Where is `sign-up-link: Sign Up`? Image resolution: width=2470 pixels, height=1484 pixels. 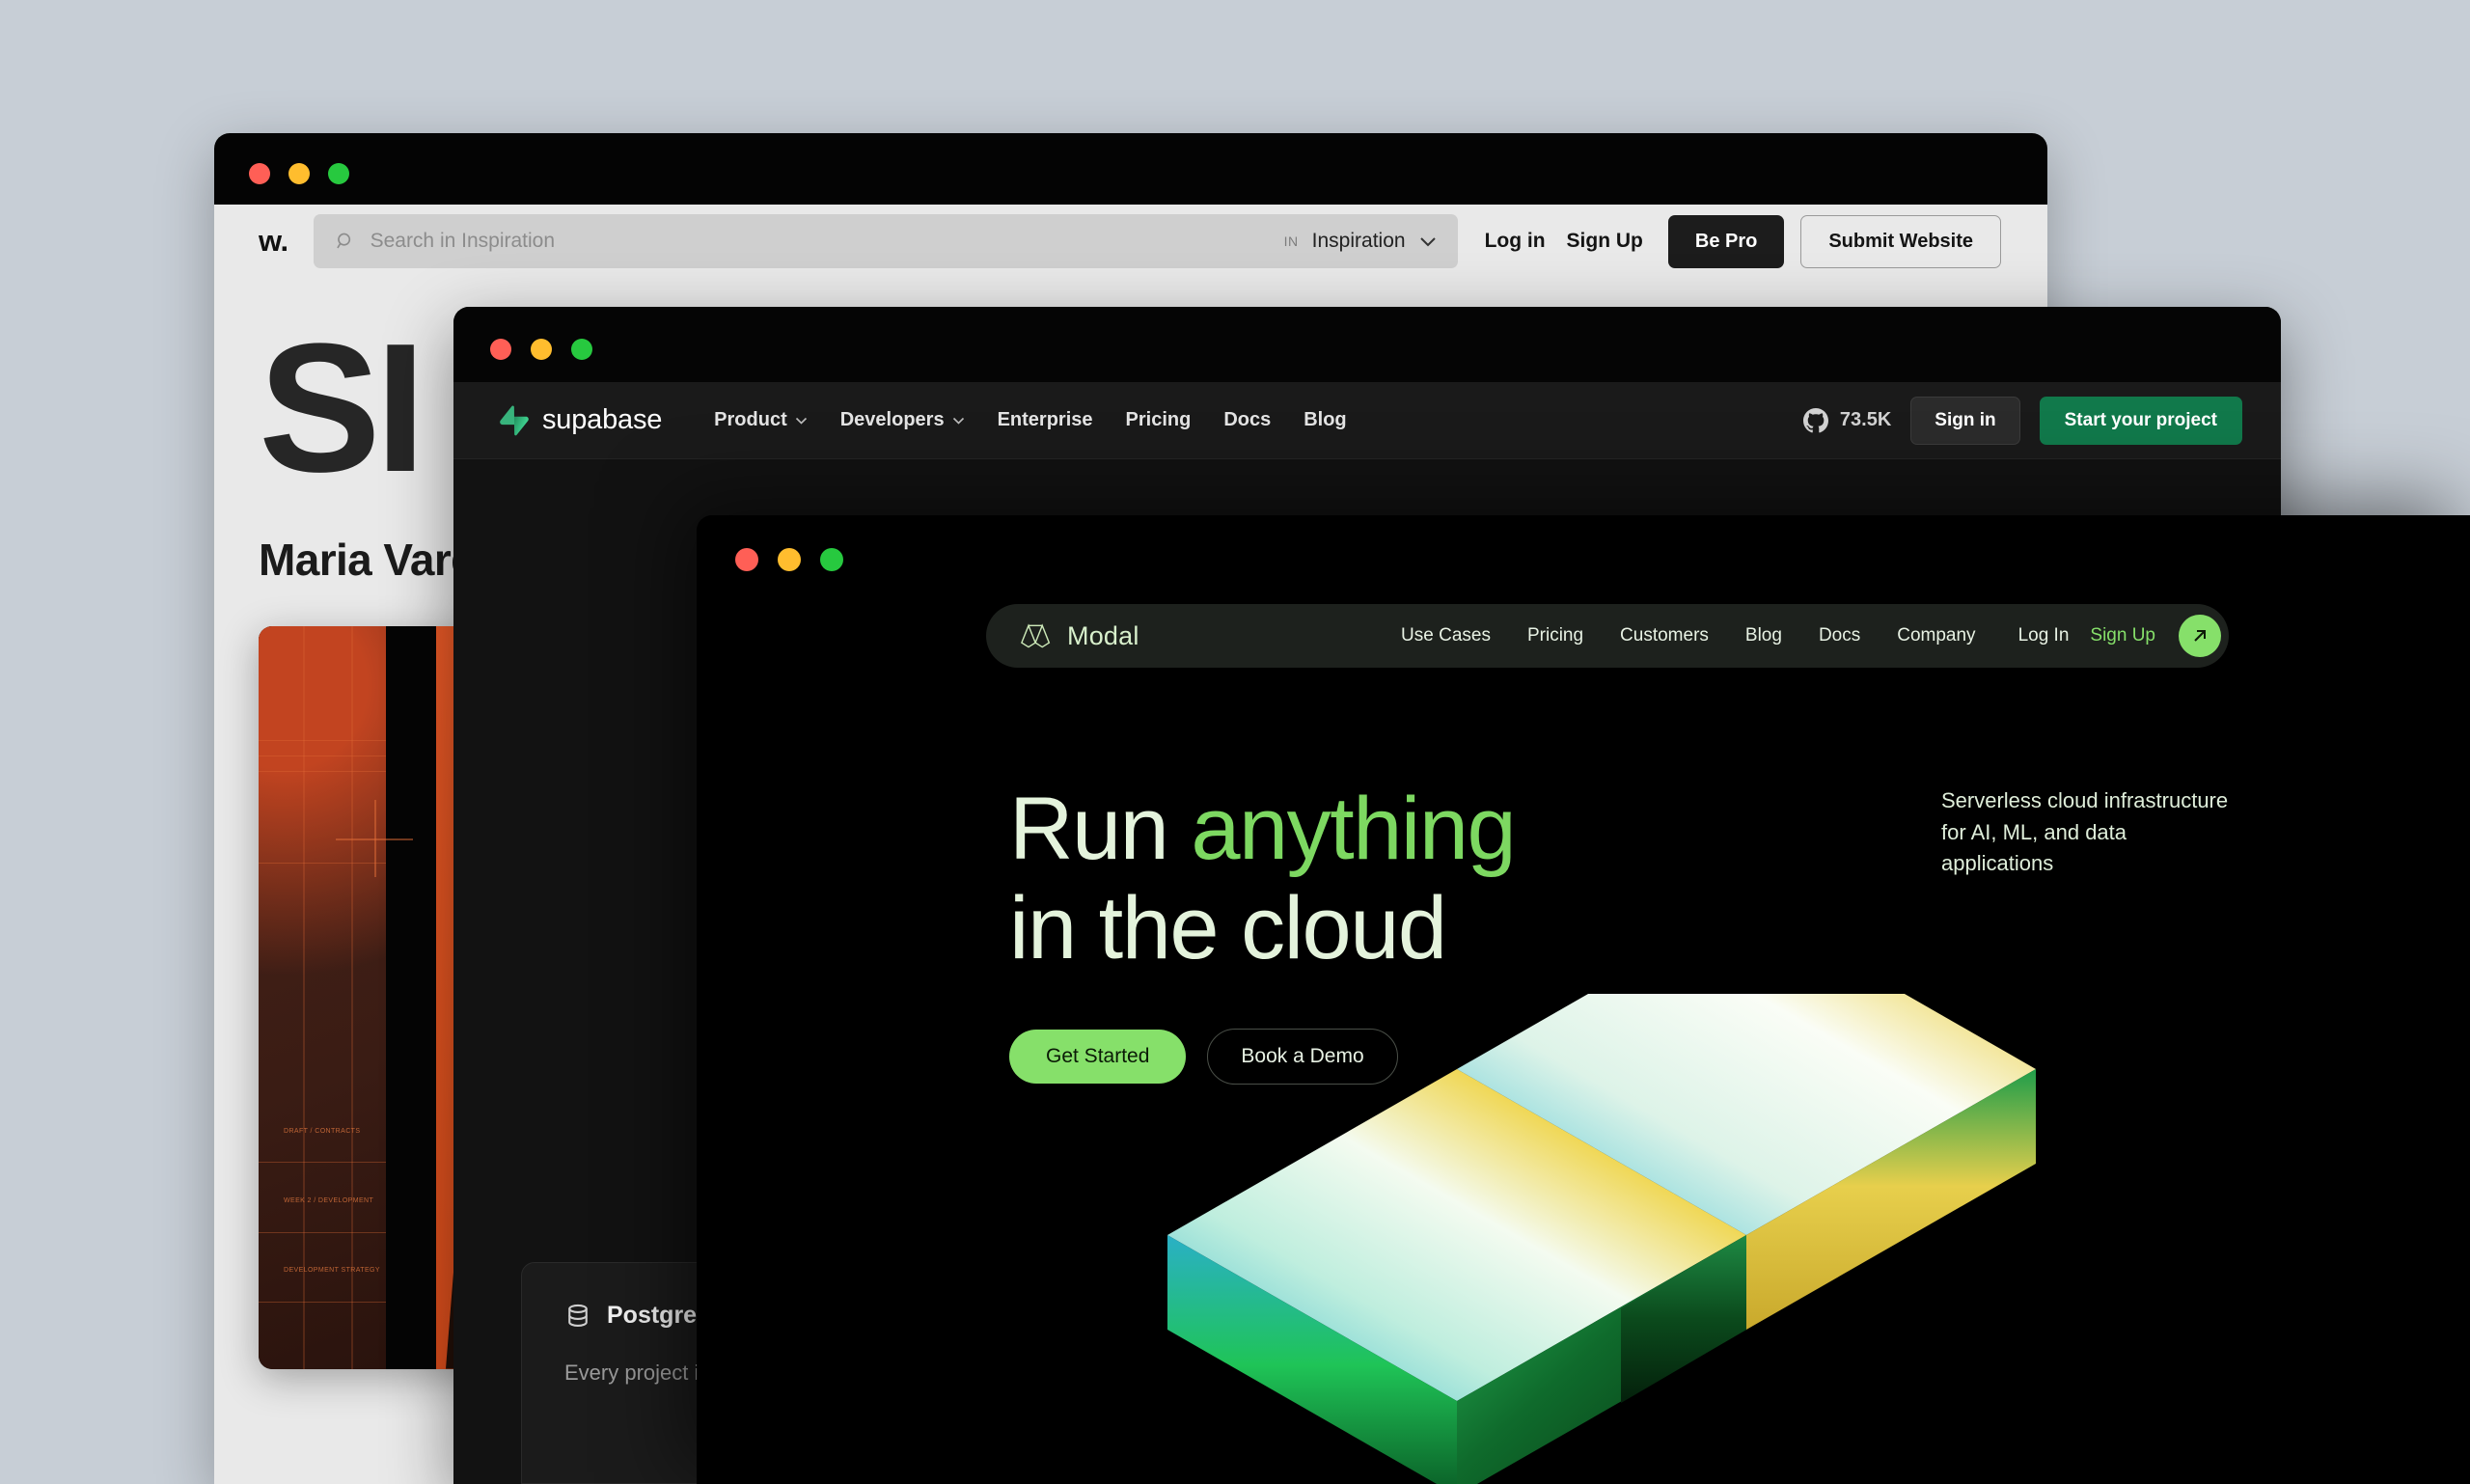 sign-up-link: Sign Up is located at coordinates (2122, 635).